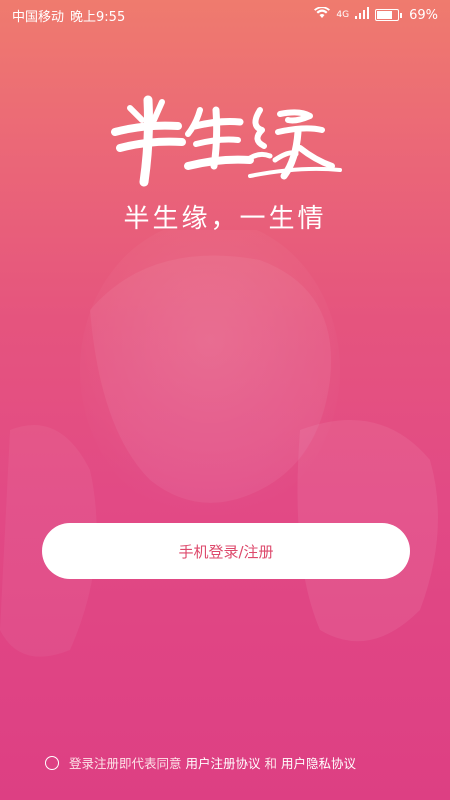  What do you see at coordinates (318, 762) in the screenshot?
I see `privacy-policy-link: 用户隐私协议` at bounding box center [318, 762].